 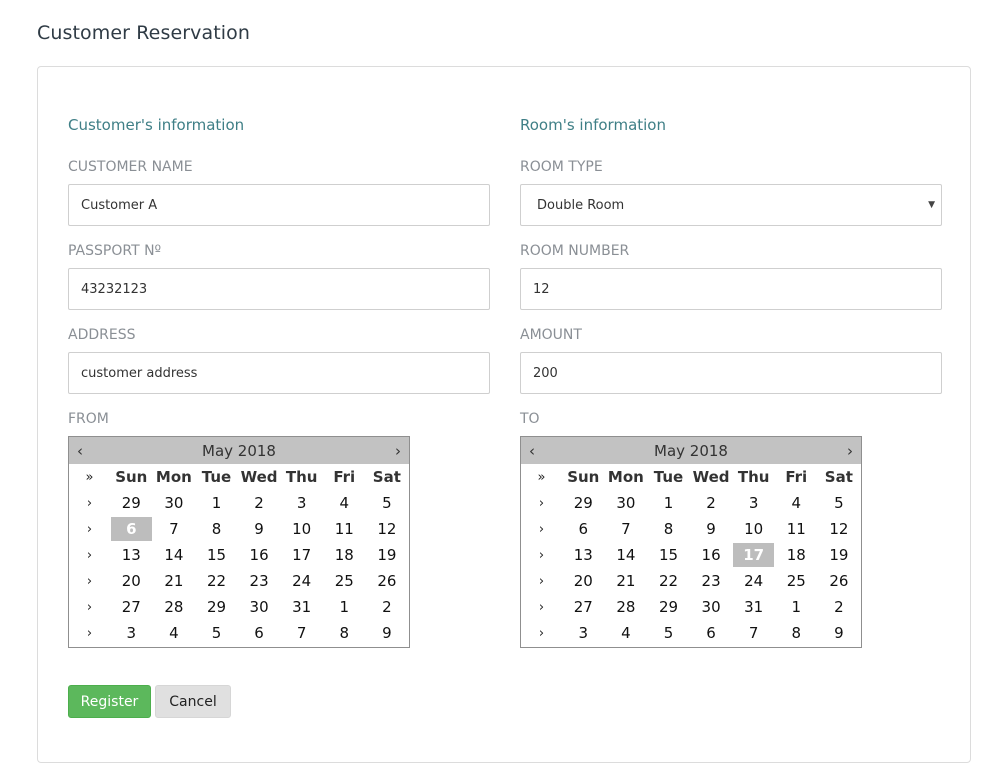 What do you see at coordinates (279, 289) in the screenshot?
I see `passport-input` at bounding box center [279, 289].